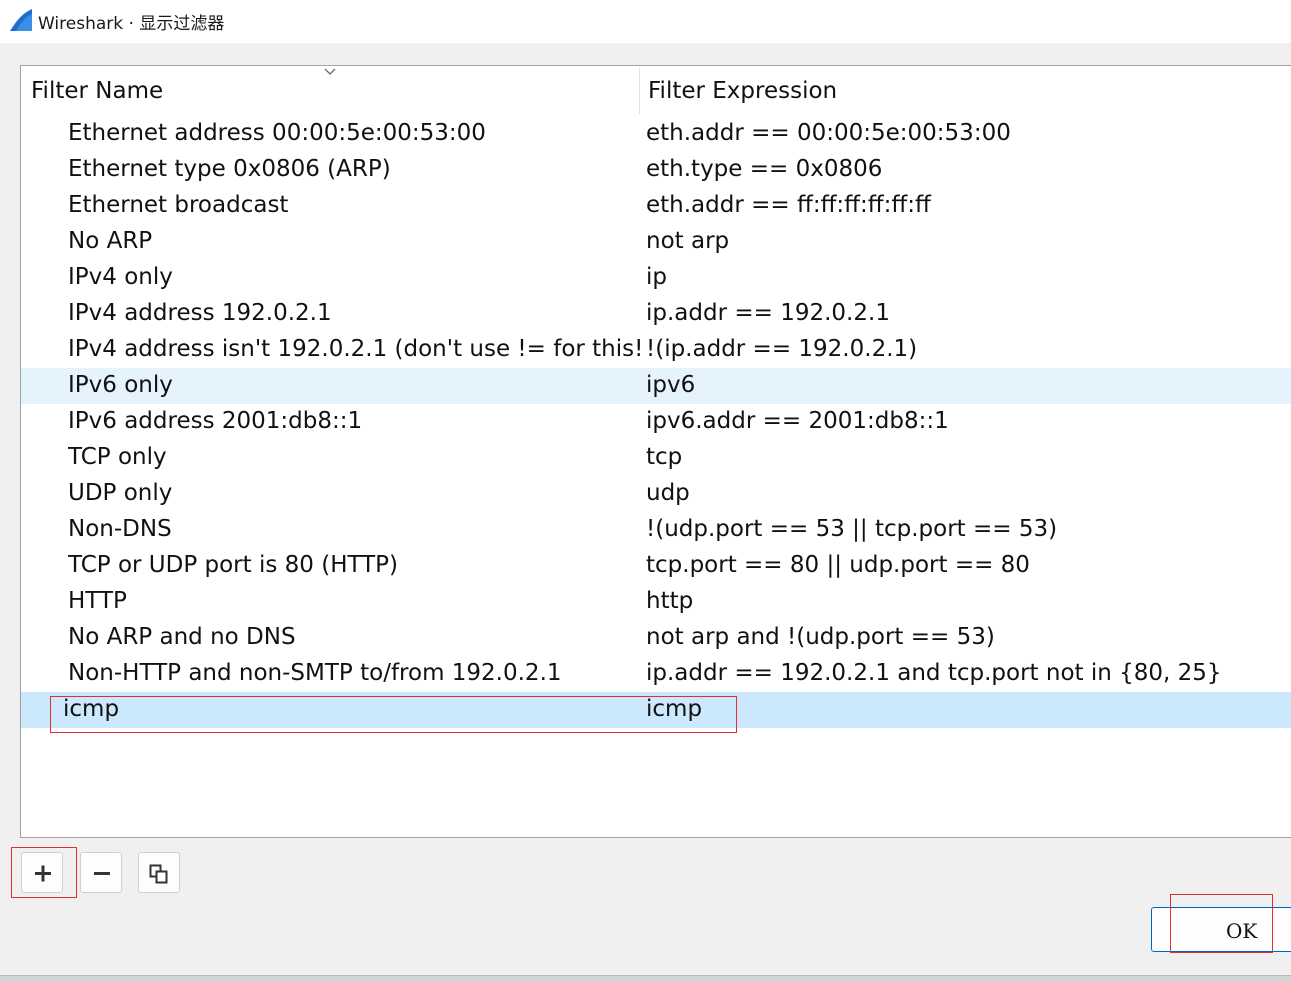 The height and width of the screenshot is (982, 1291). I want to click on filter-expression-cell: not arp and !(udp.port == 53), so click(966, 638).